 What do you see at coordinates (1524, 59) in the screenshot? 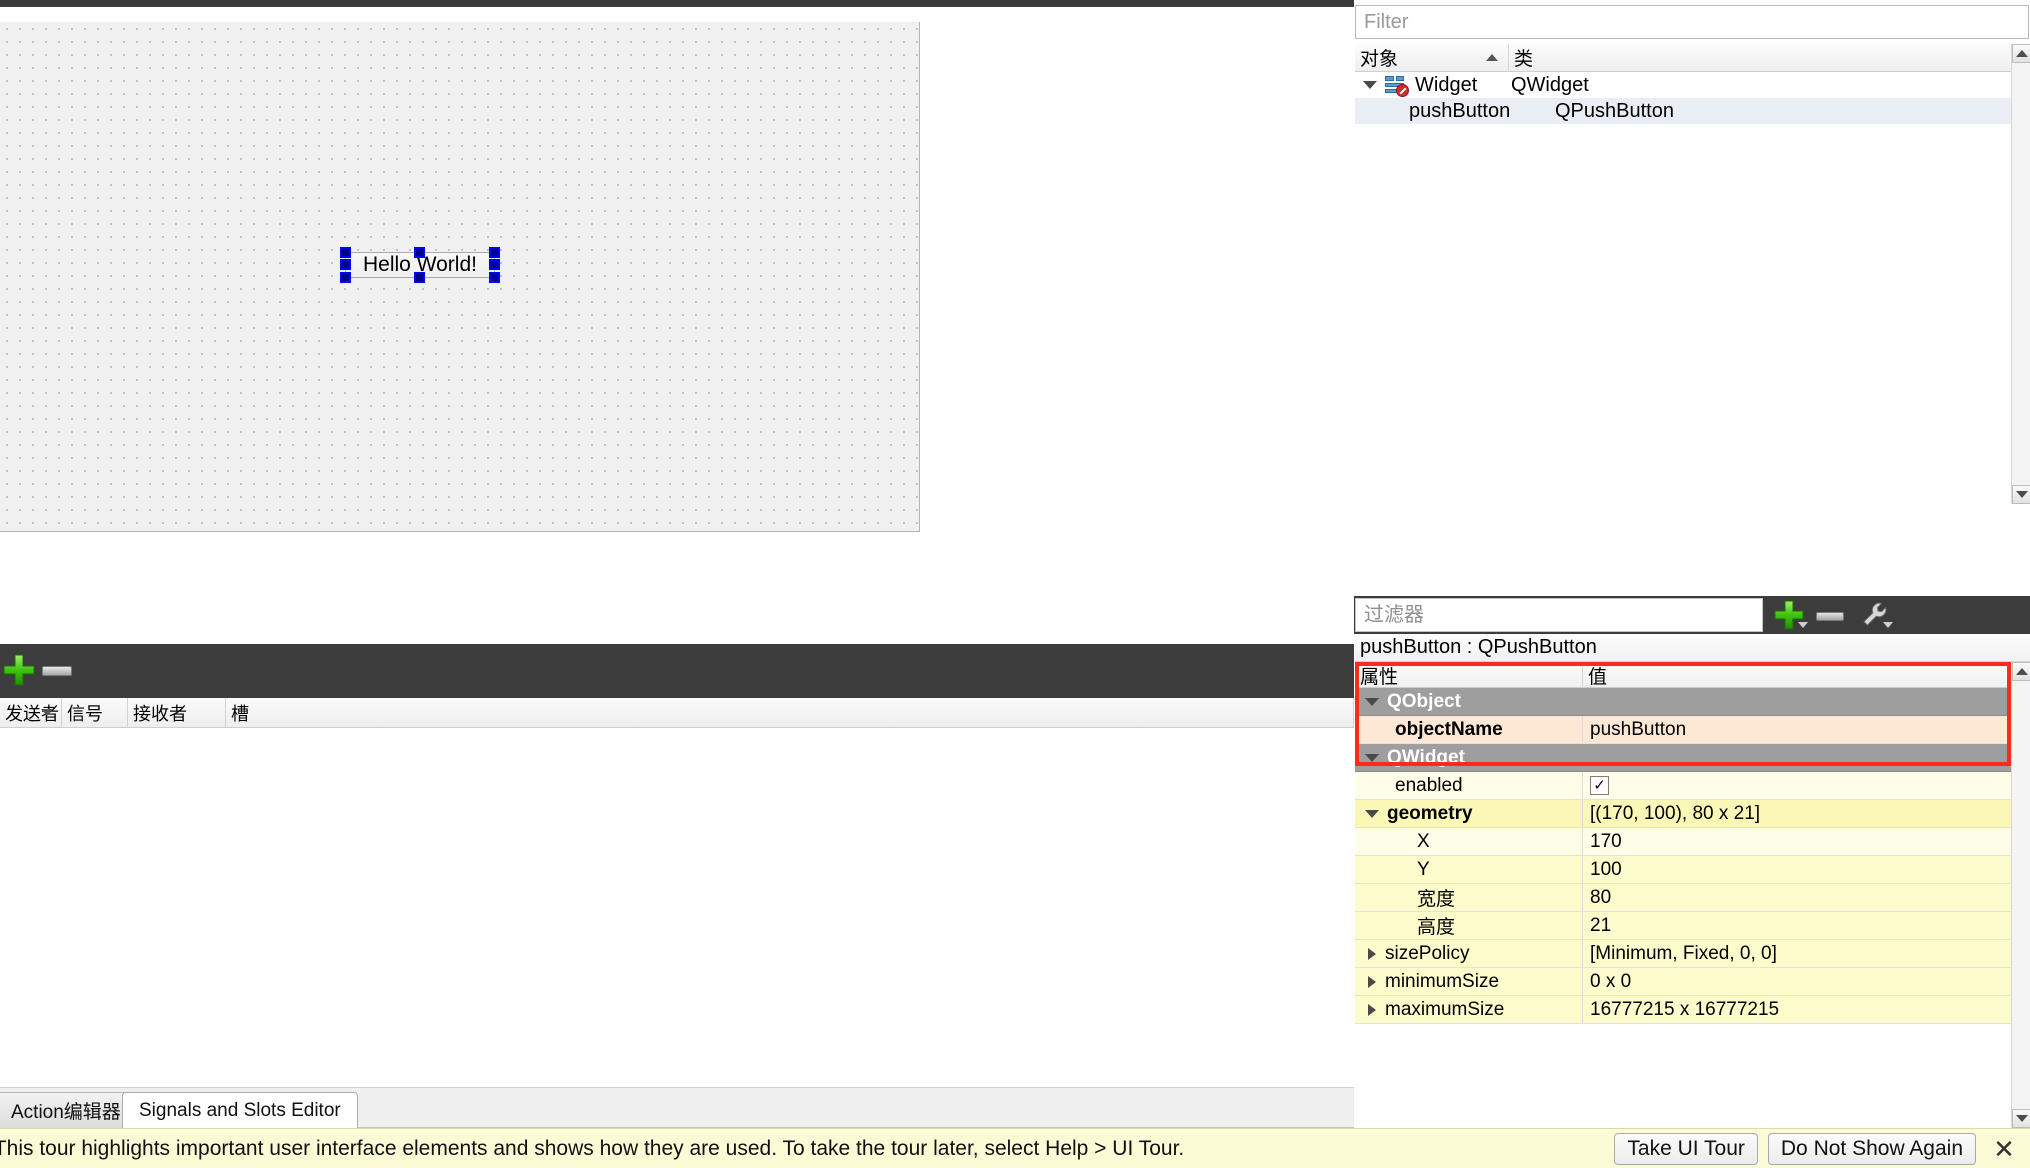
I see `column-label-class: 类` at bounding box center [1524, 59].